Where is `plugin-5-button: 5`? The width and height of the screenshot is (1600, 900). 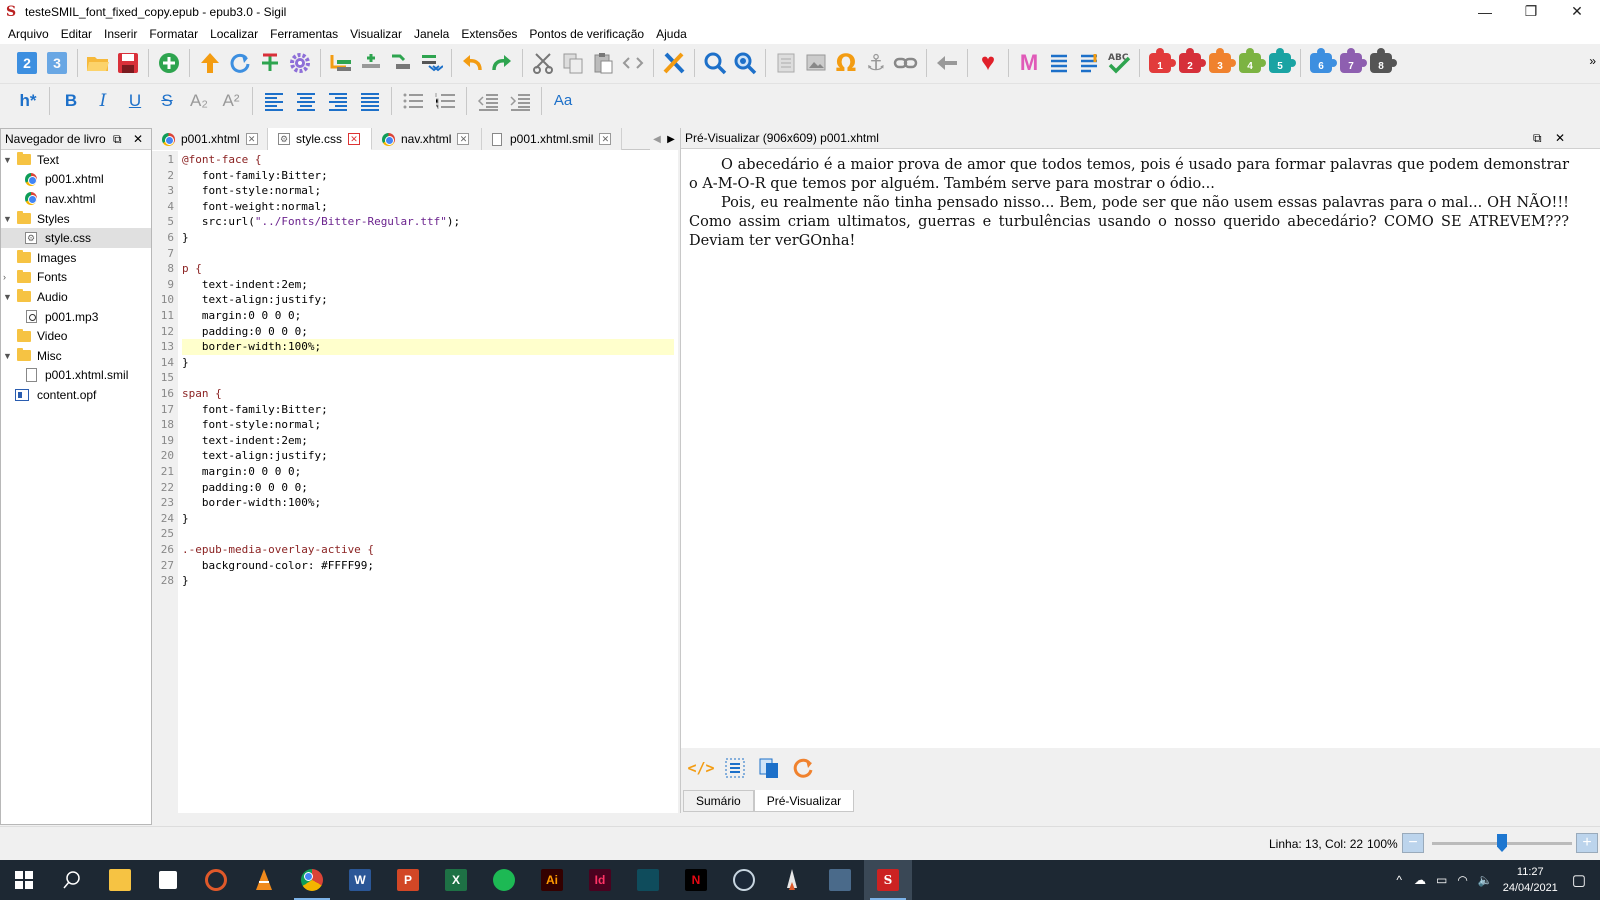 plugin-5-button: 5 is located at coordinates (1280, 63).